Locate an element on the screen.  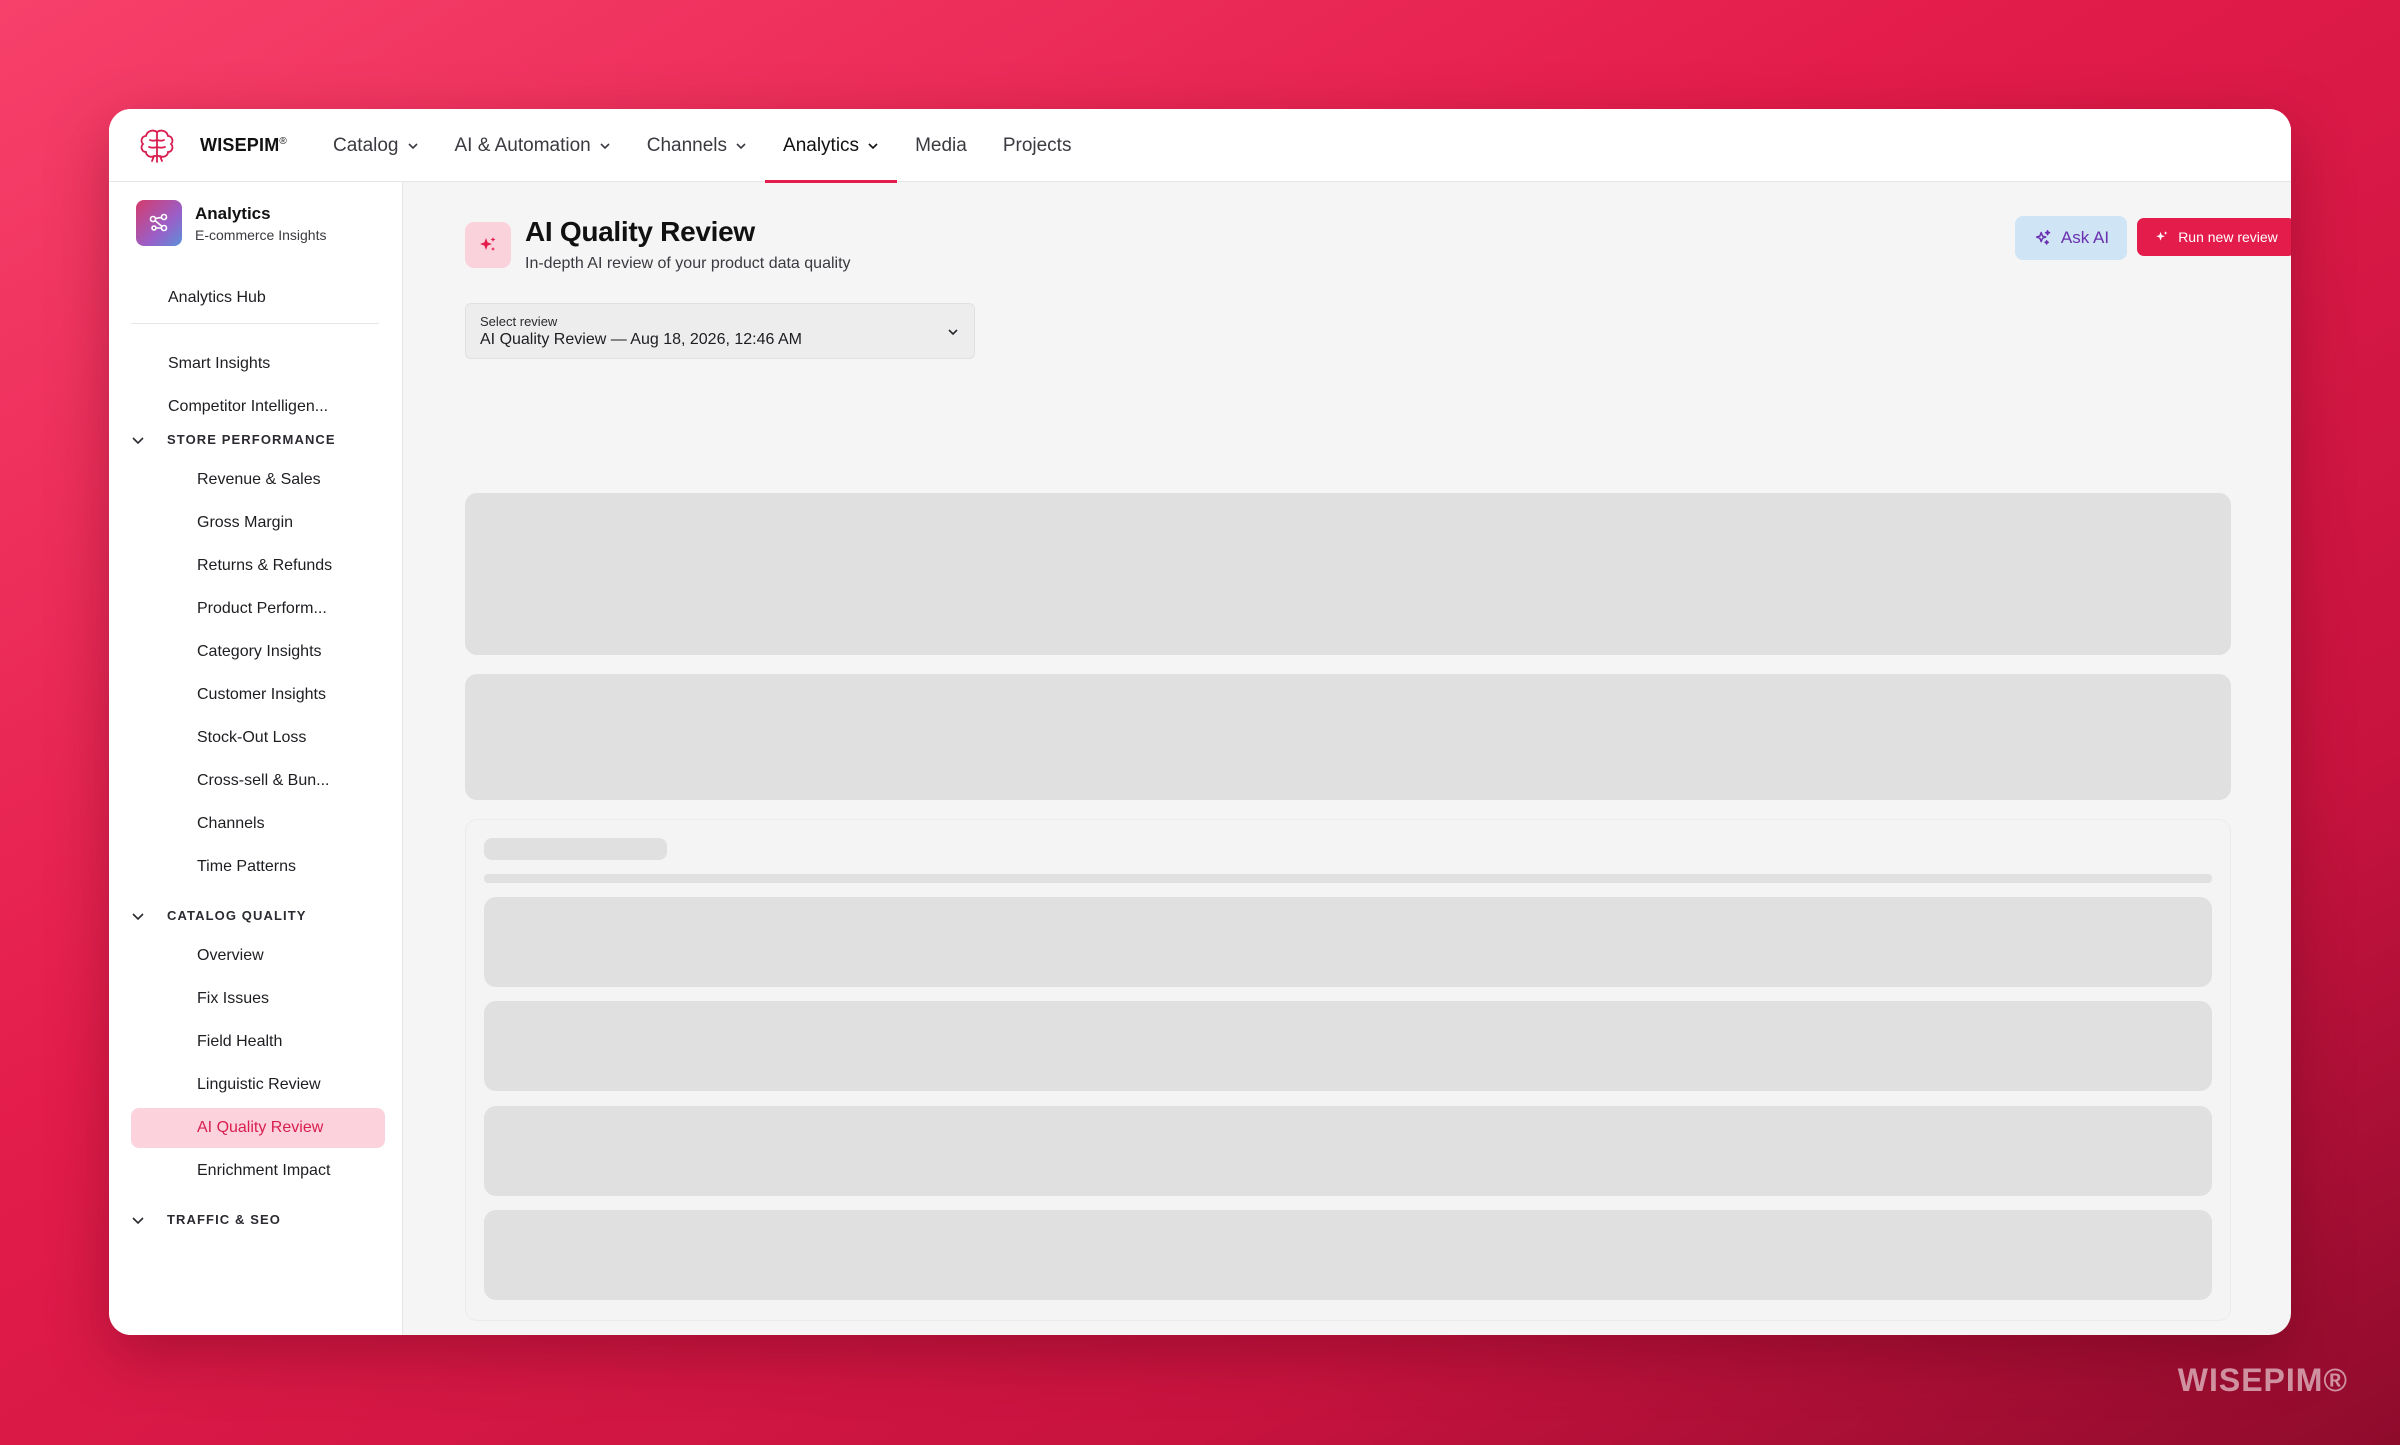
nav-label: AI & Automation is located at coordinates (522, 145).